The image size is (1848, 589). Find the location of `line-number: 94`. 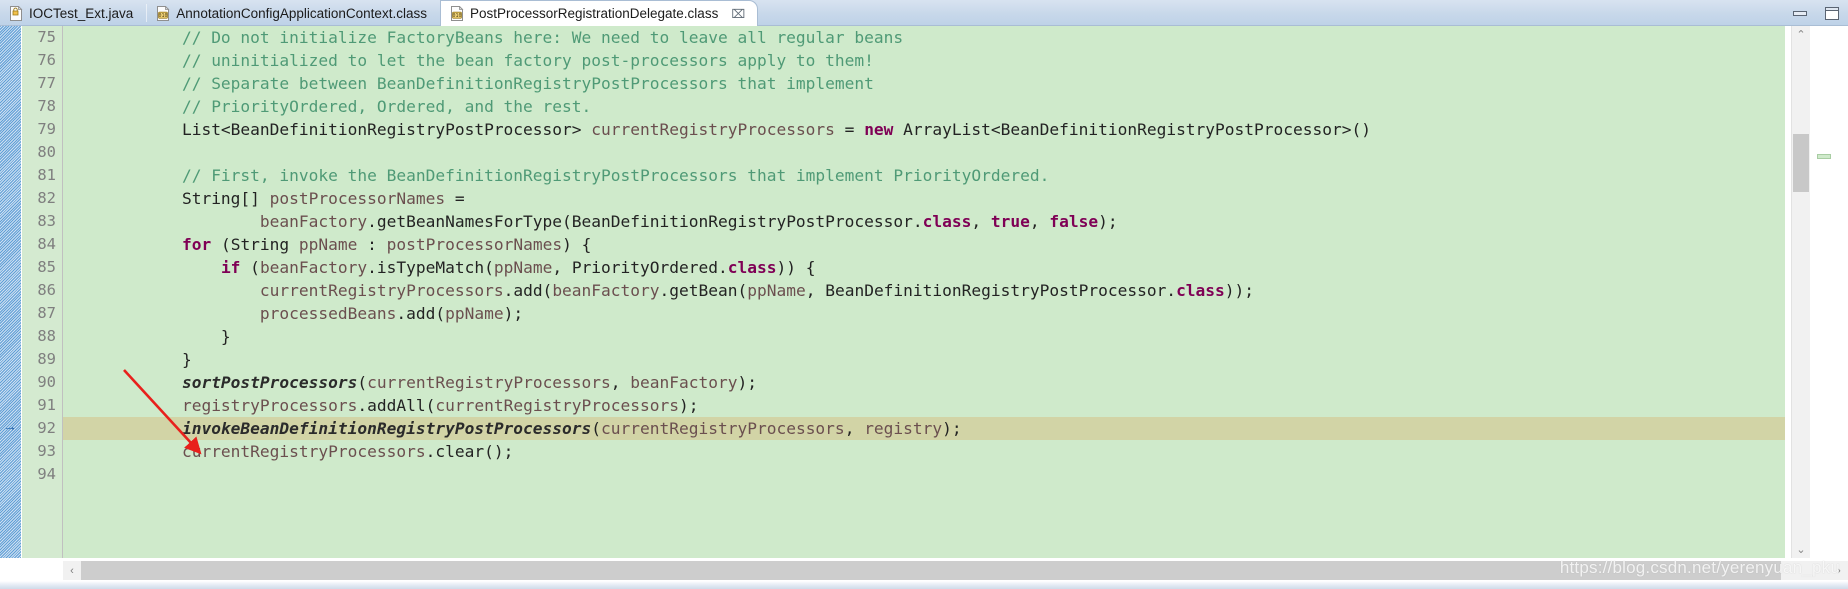

line-number: 94 is located at coordinates (46, 474).